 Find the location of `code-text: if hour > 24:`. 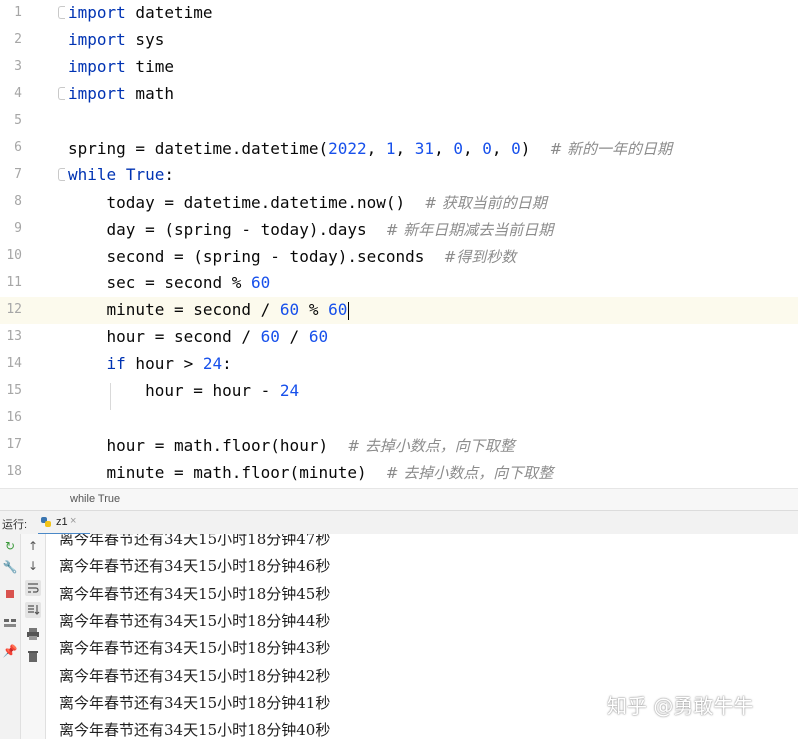

code-text: if hour > 24: is located at coordinates (150, 363).